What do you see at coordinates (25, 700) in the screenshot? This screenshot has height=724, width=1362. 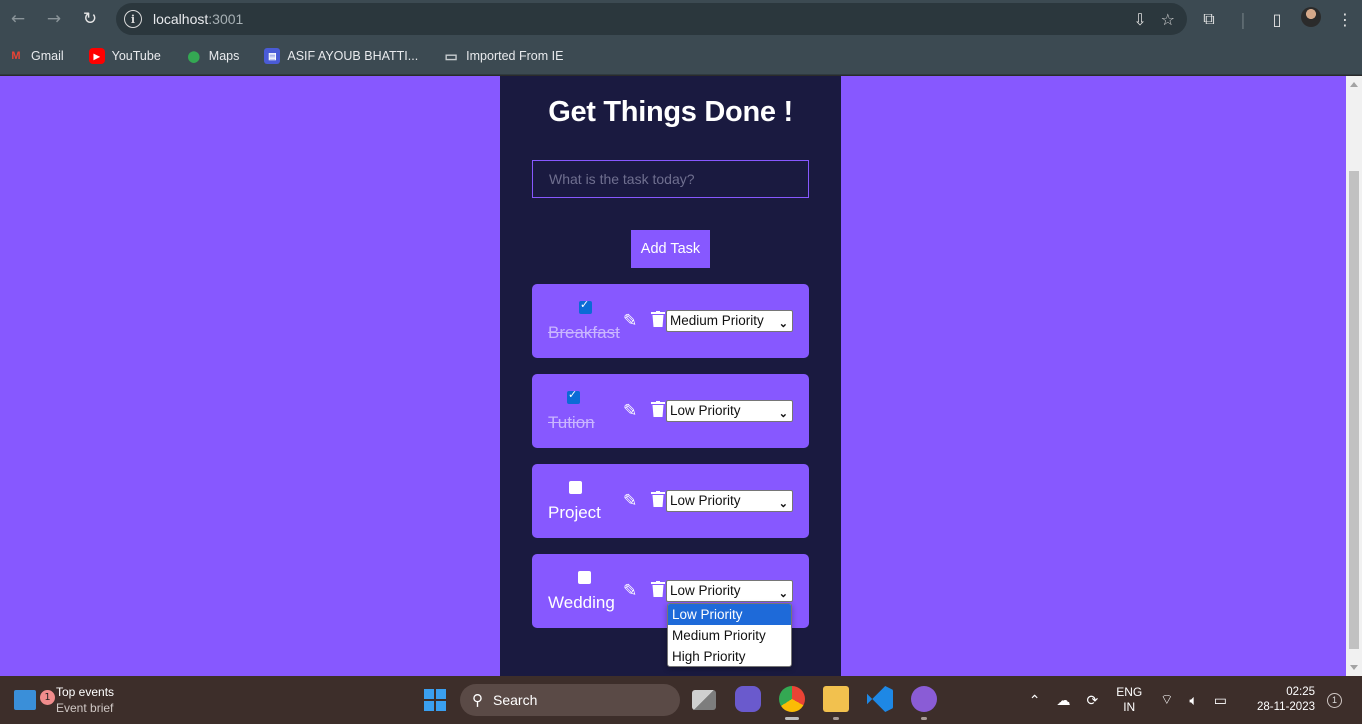 I see `widgets-icon` at bounding box center [25, 700].